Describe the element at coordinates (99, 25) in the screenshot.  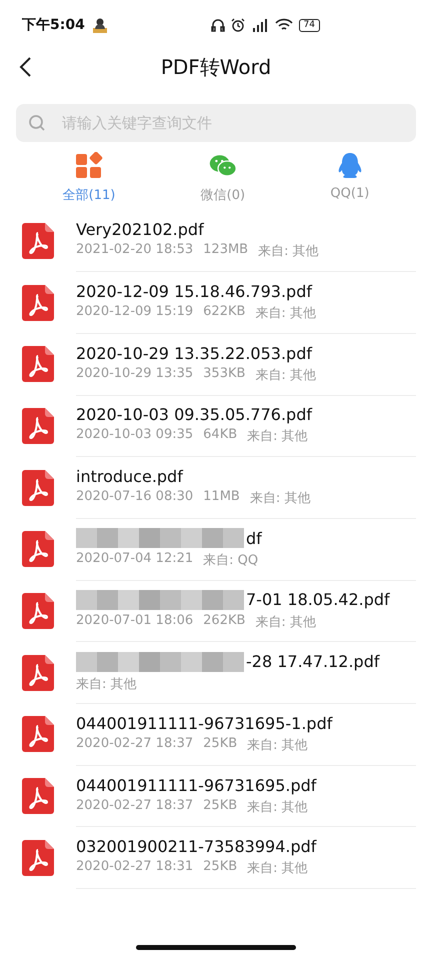
I see `person-icon` at that location.